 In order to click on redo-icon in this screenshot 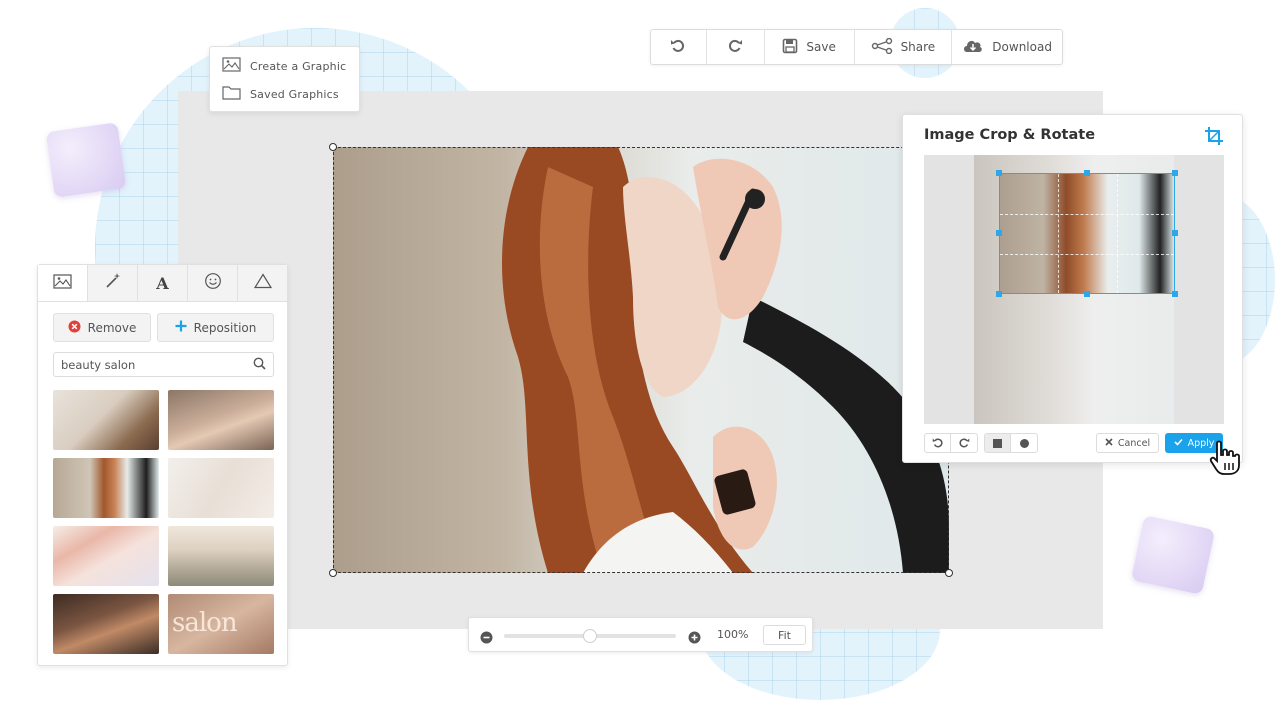, I will do `click(735, 47)`.